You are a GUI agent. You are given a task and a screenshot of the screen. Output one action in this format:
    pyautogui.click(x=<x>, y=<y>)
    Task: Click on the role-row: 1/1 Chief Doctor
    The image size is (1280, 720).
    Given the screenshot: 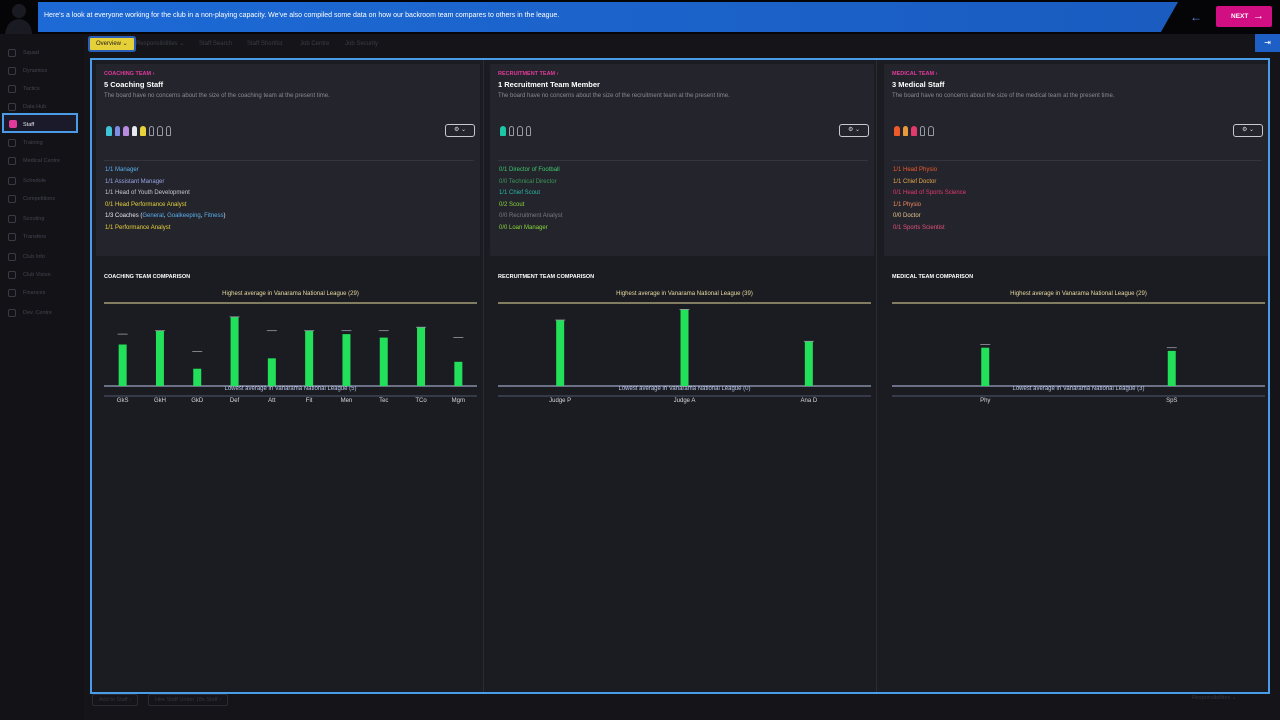 What is the action you would take?
    pyautogui.click(x=929, y=183)
    